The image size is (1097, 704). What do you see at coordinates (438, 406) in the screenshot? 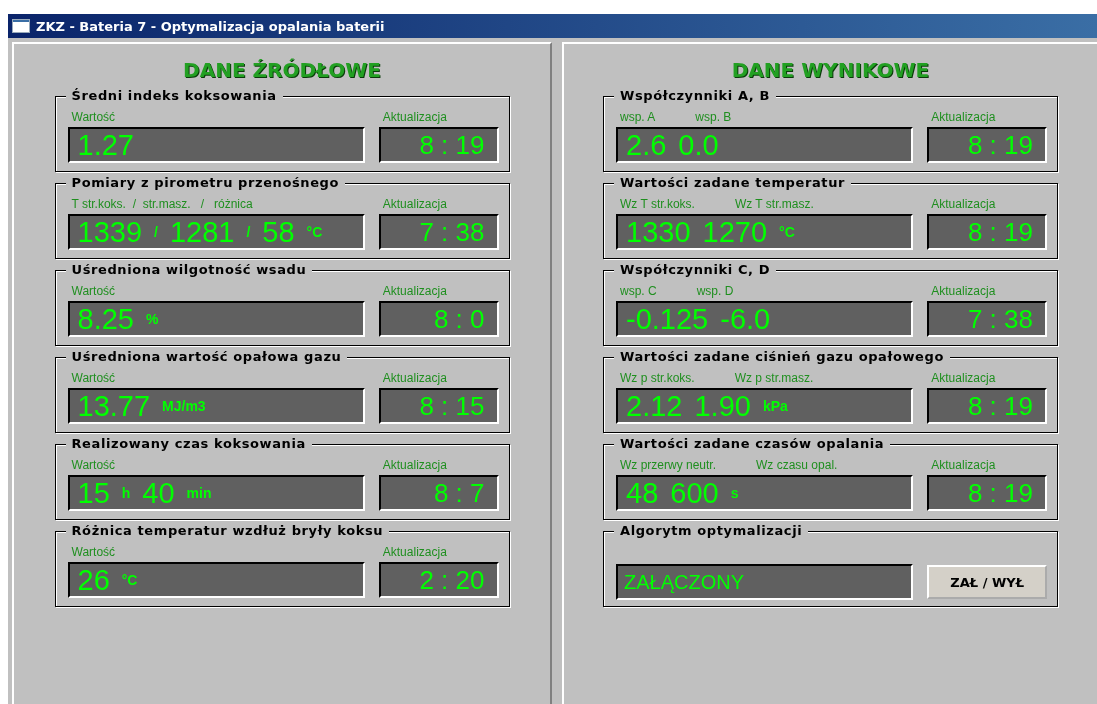
I see `time-display: 8 : 15` at bounding box center [438, 406].